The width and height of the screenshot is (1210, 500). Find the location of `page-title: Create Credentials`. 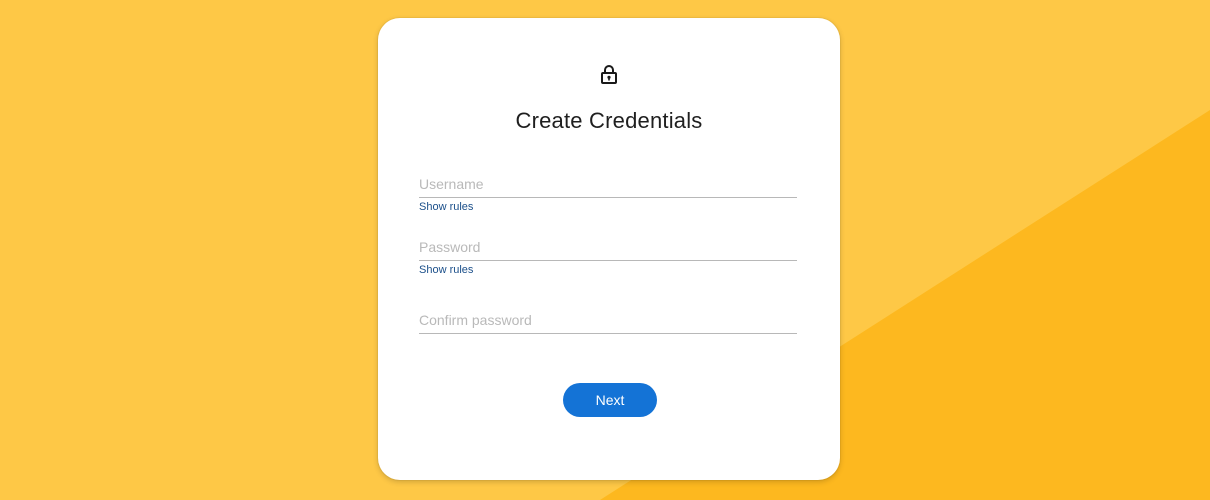

page-title: Create Credentials is located at coordinates (609, 120).